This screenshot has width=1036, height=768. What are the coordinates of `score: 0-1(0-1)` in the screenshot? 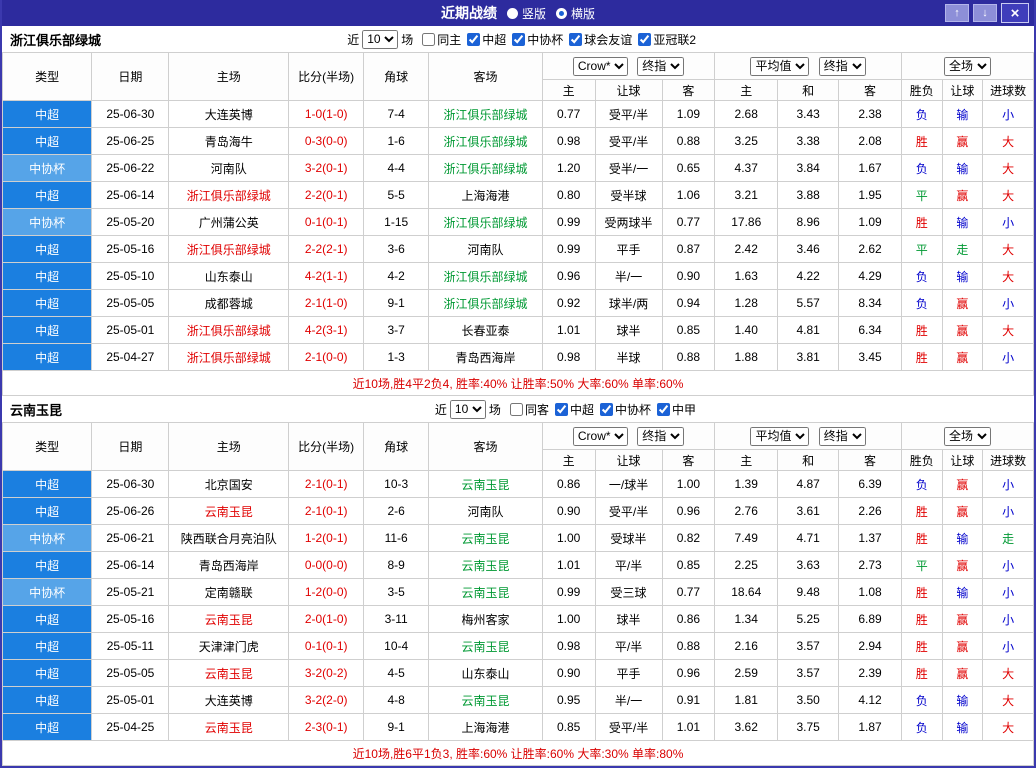 It's located at (326, 222).